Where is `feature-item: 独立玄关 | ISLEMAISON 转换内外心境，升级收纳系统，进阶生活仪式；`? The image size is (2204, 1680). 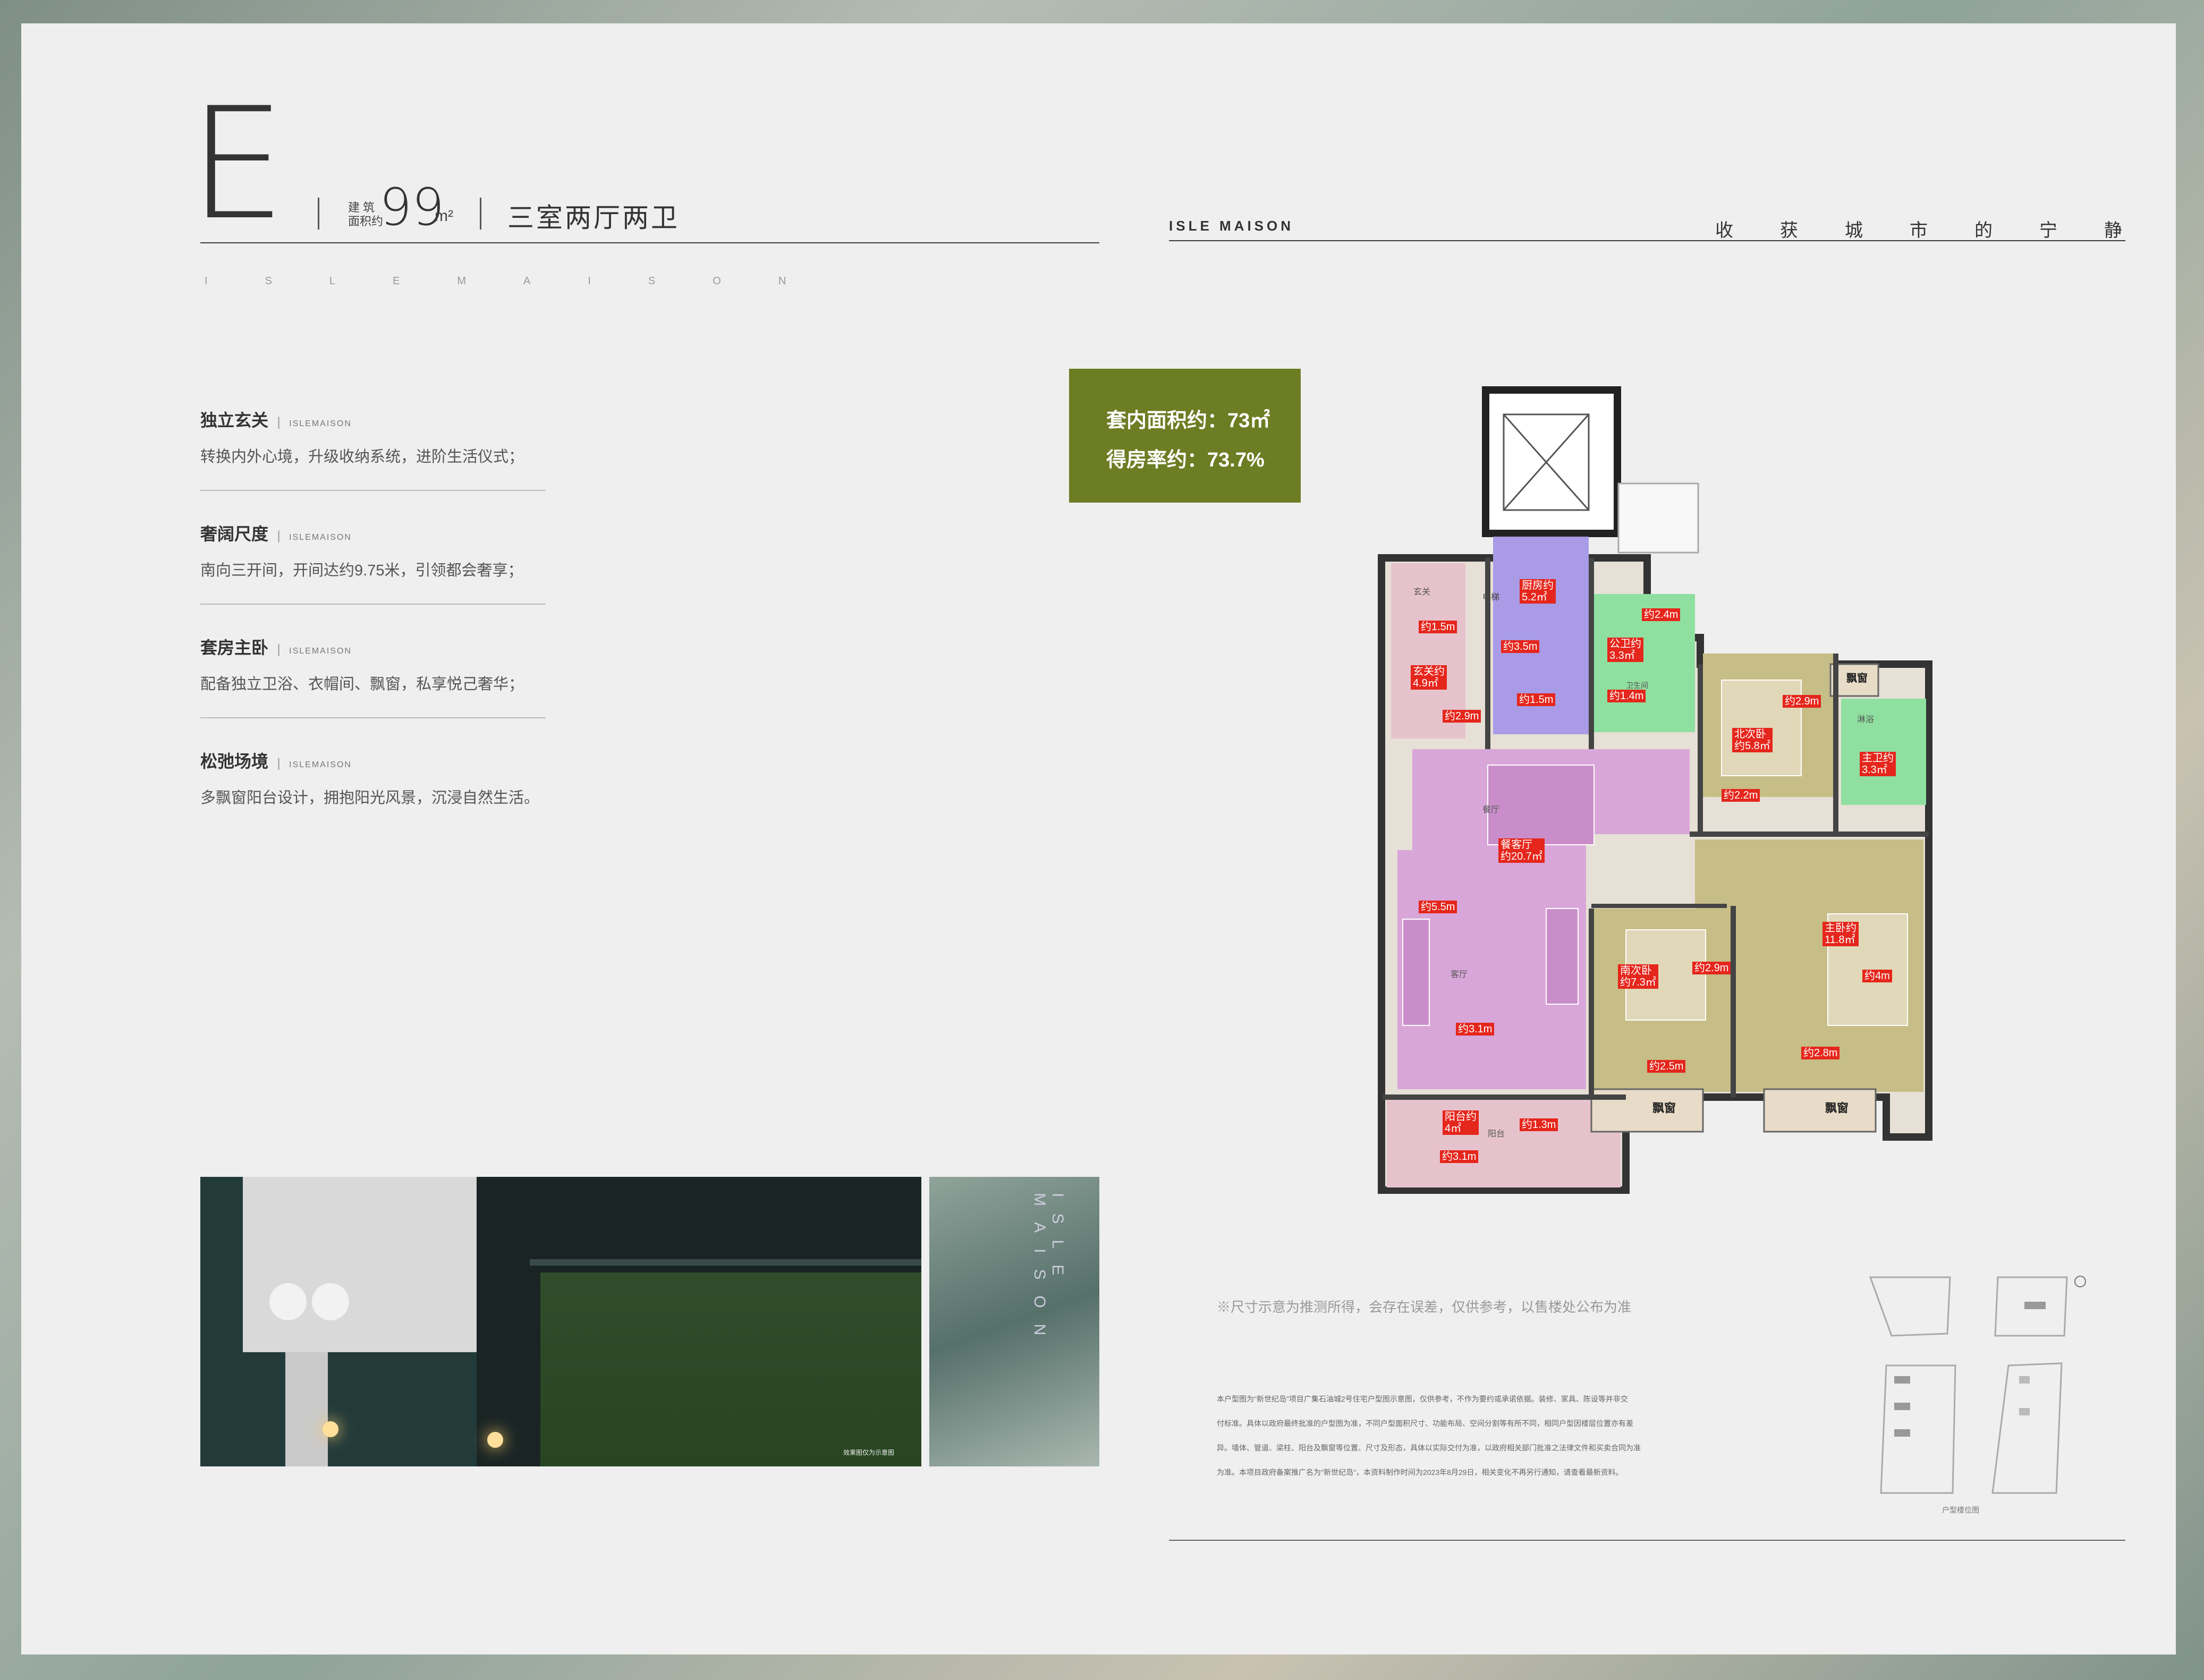
feature-item: 独立玄关 | ISLEMAISON 转换内外心境，升级收纳系统，进阶生活仪式； is located at coordinates (362, 438).